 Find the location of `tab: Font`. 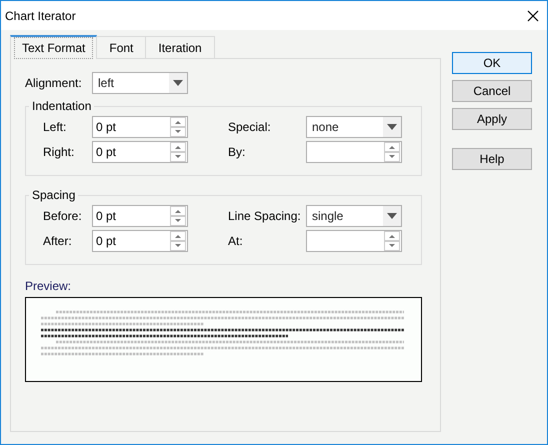

tab: Font is located at coordinates (121, 47).